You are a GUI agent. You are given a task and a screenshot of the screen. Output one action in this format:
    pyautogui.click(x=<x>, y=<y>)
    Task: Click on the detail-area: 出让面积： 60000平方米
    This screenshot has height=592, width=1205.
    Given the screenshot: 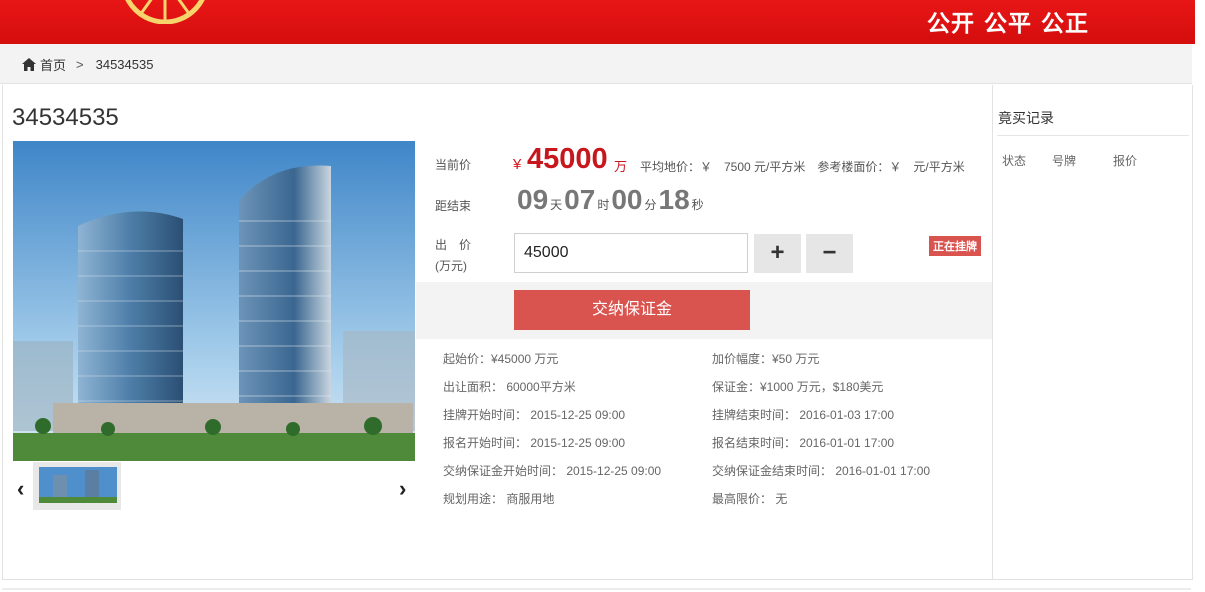 What is the action you would take?
    pyautogui.click(x=509, y=387)
    